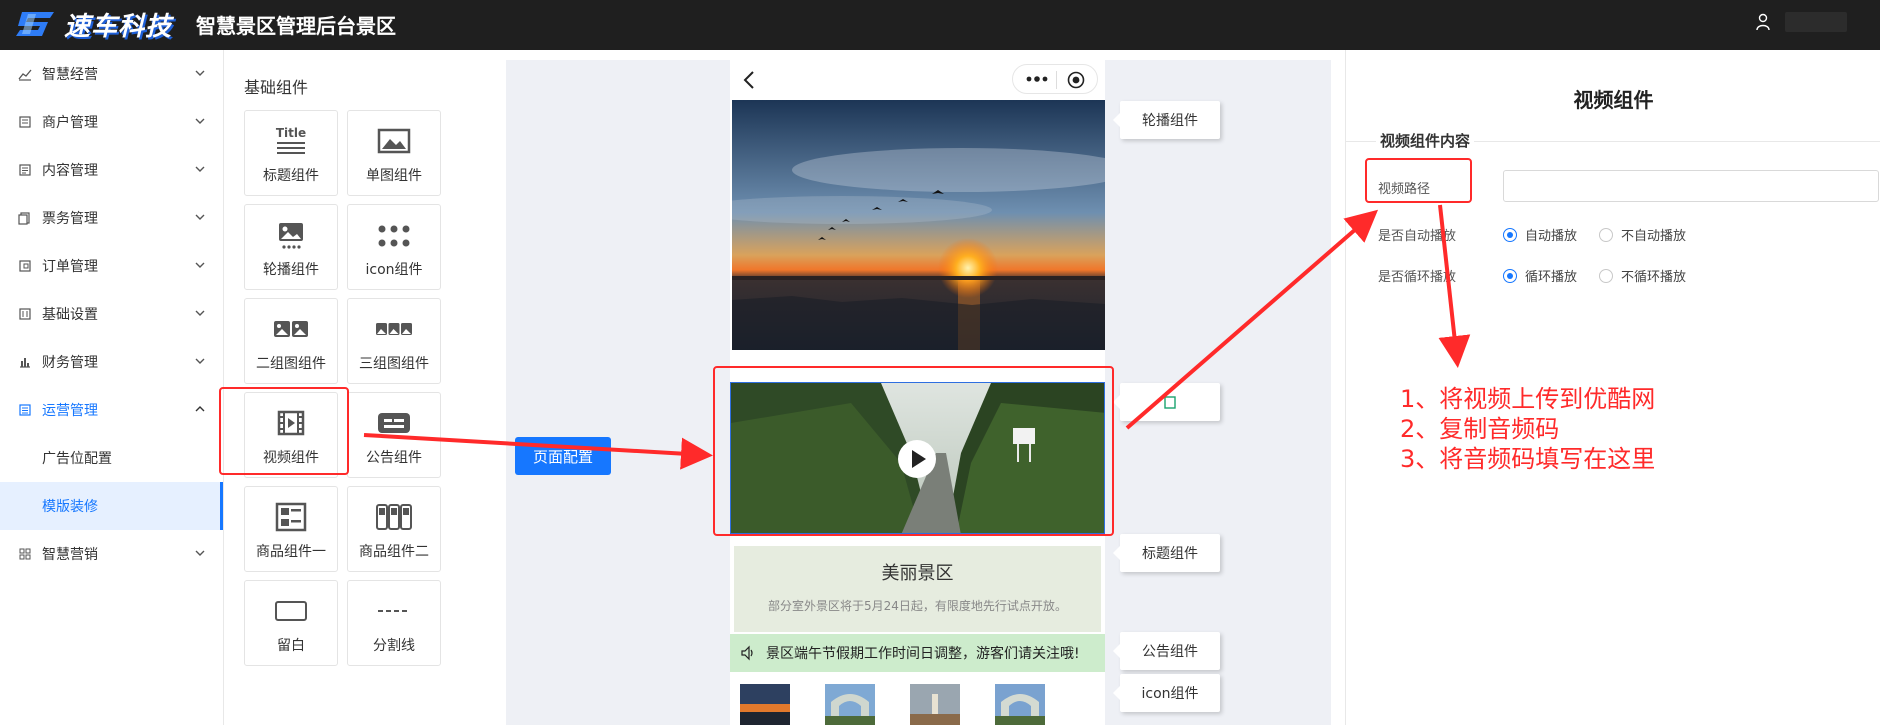 This screenshot has width=1880, height=725. Describe the element at coordinates (850, 704) in the screenshot. I see `icon-thumb-arch` at that location.